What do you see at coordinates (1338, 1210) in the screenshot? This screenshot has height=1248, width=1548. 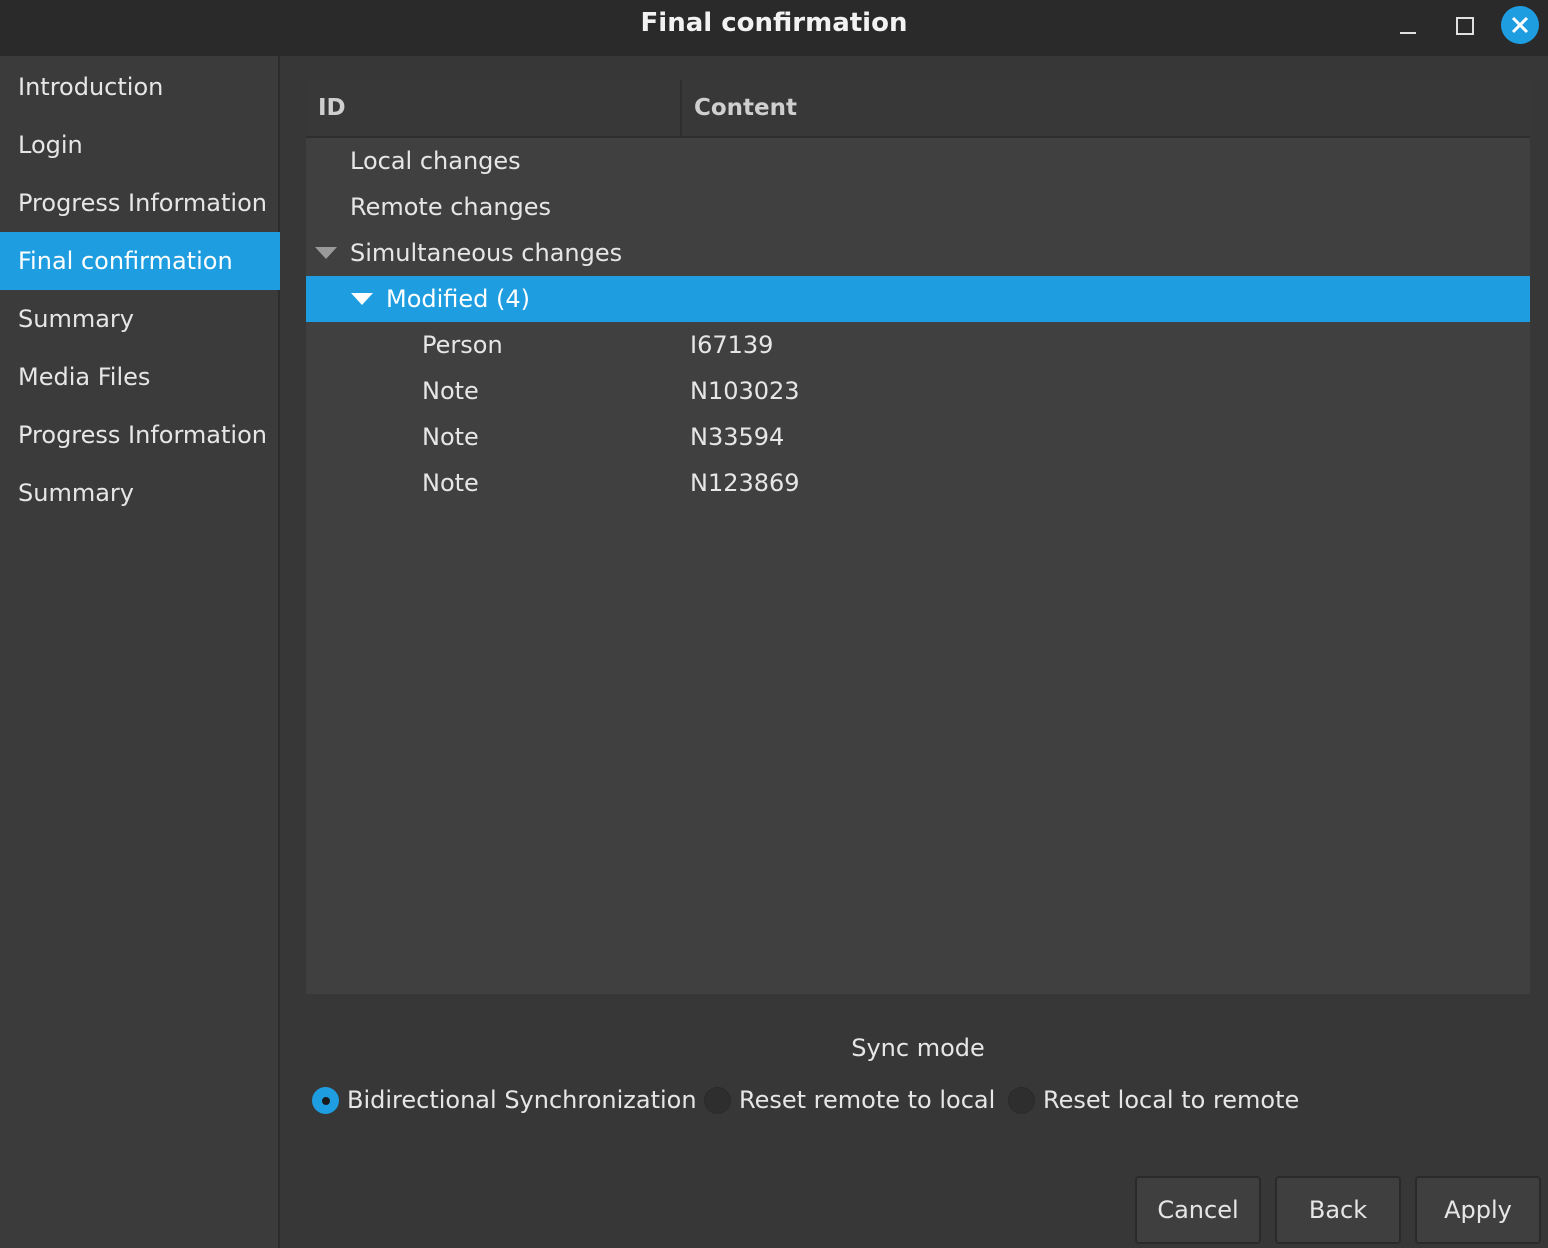 I see `back-button: Back` at bounding box center [1338, 1210].